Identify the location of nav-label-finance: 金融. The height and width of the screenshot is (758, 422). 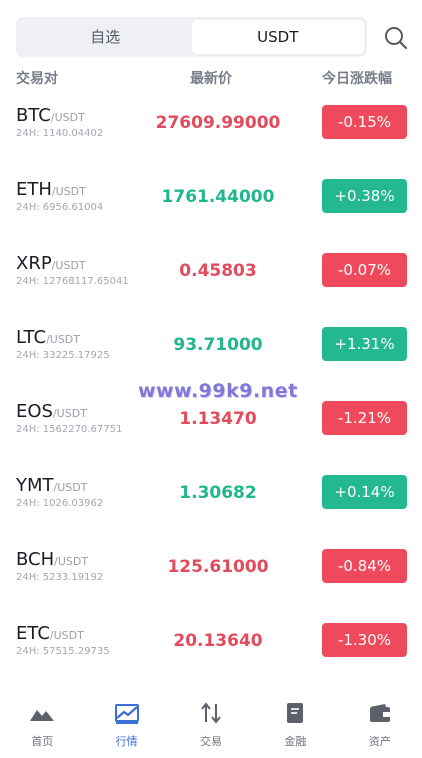
(295, 741).